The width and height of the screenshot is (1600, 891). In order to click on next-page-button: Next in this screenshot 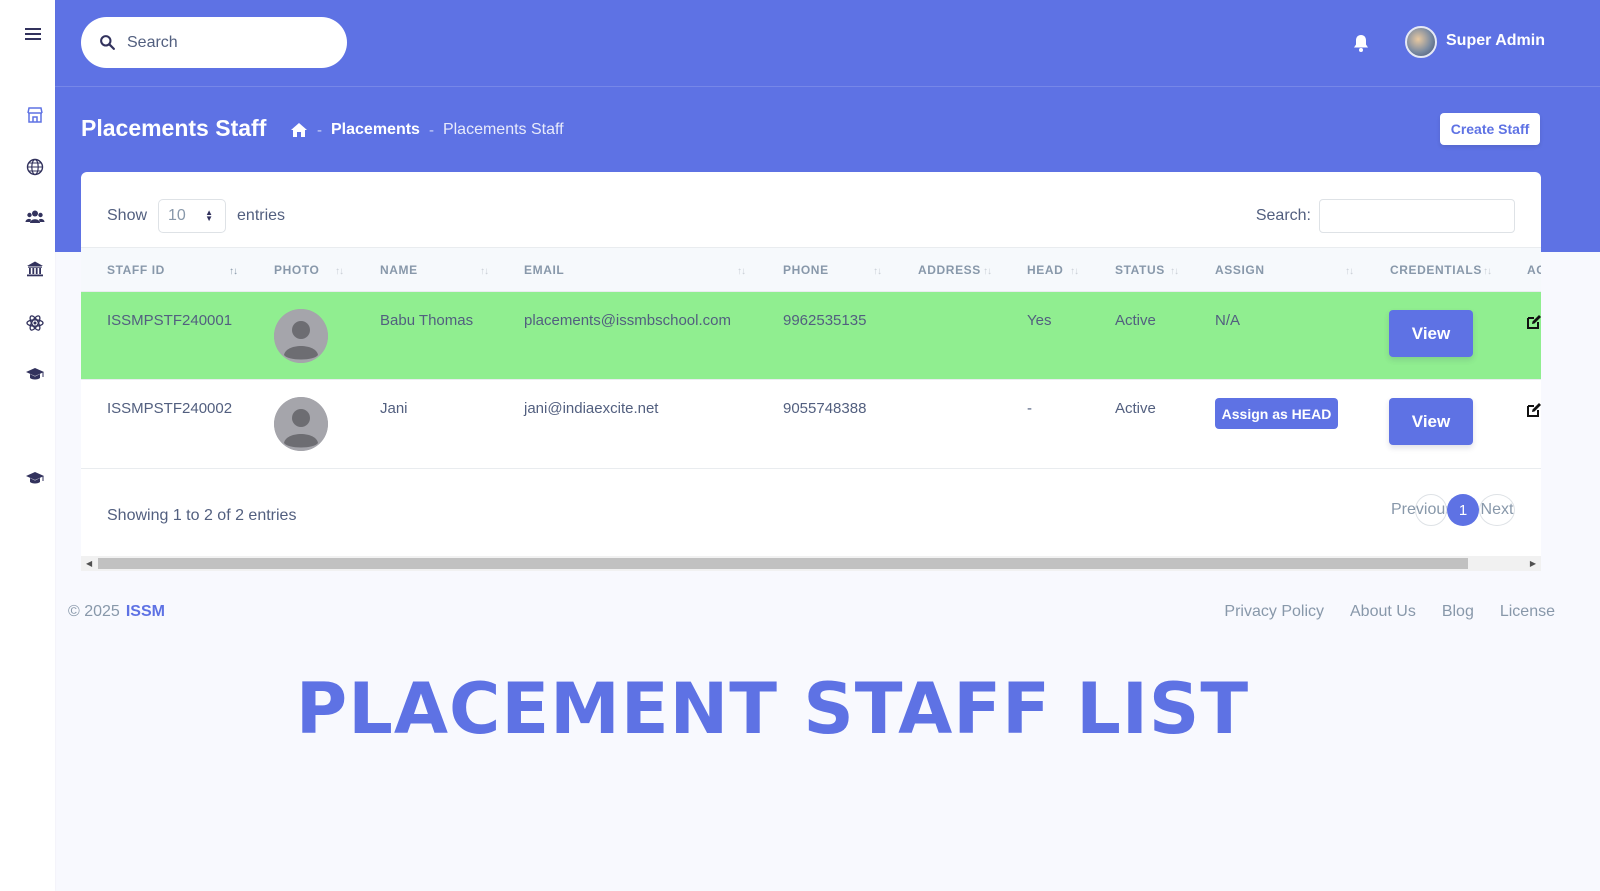, I will do `click(1497, 510)`.